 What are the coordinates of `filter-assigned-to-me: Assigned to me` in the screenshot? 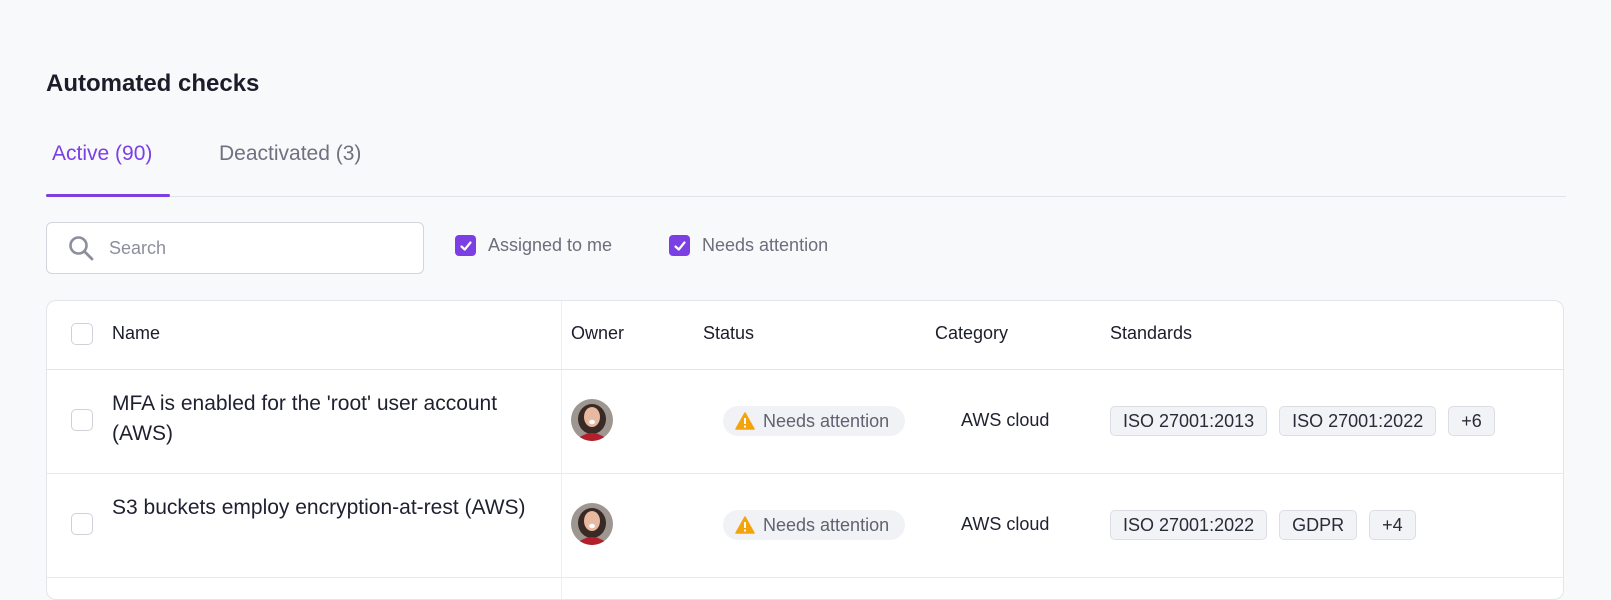 It's located at (533, 245).